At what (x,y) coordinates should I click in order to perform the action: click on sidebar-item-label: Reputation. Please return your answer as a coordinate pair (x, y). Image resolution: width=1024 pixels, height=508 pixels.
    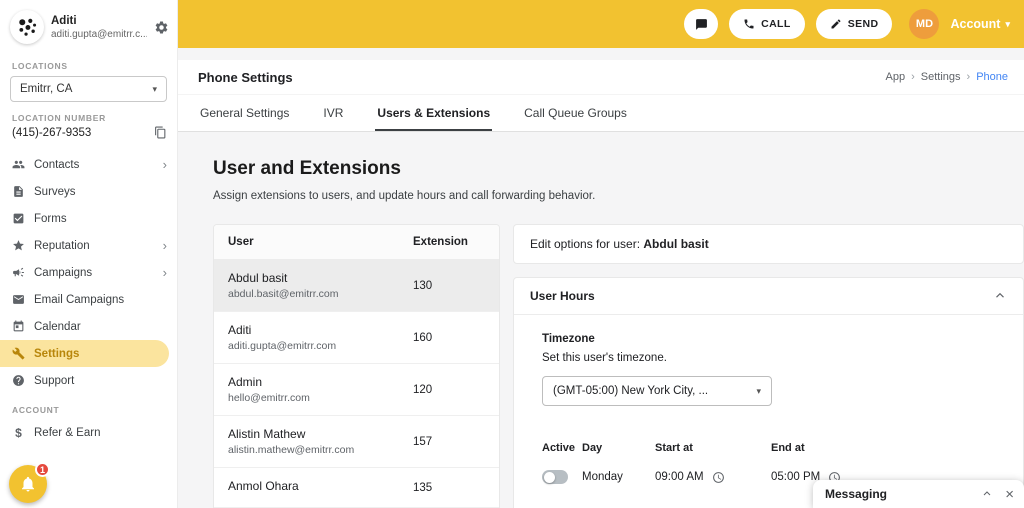
    Looking at the image, I should click on (62, 245).